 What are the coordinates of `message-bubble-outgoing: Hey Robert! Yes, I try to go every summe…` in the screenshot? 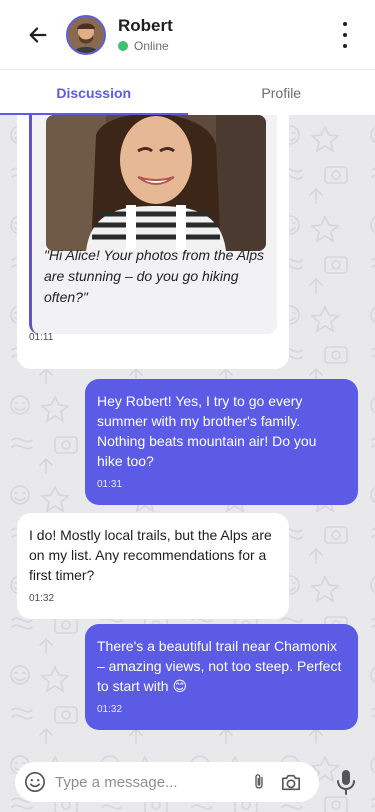 It's located at (221, 442).